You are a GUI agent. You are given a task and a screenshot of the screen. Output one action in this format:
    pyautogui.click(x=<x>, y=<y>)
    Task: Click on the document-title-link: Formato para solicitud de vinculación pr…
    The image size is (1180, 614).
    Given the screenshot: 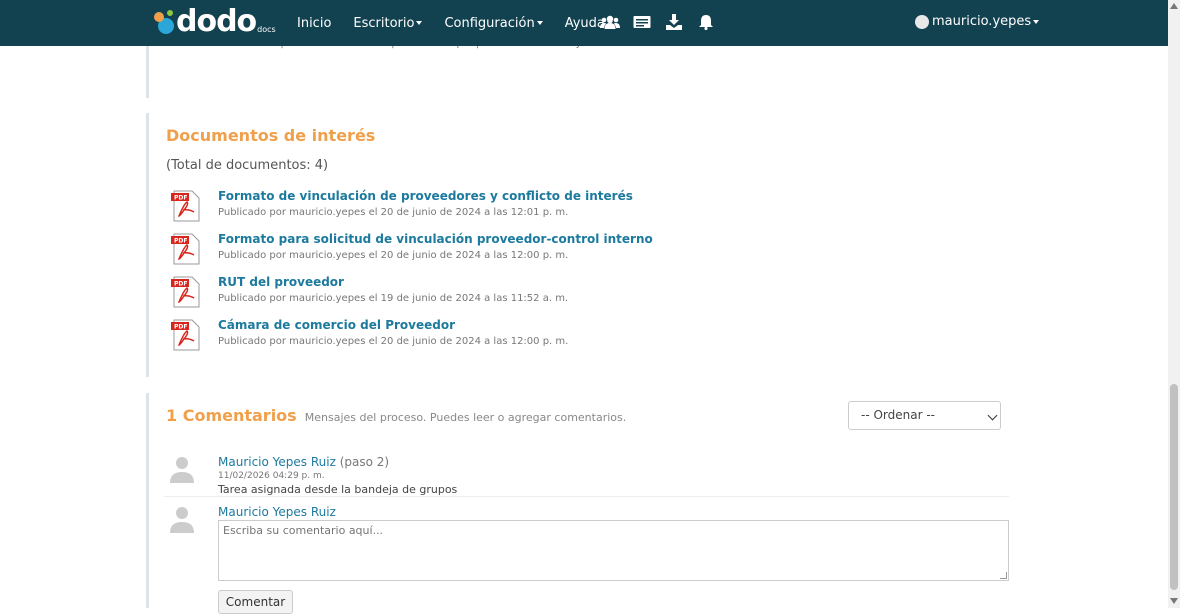 What is the action you would take?
    pyautogui.click(x=435, y=239)
    